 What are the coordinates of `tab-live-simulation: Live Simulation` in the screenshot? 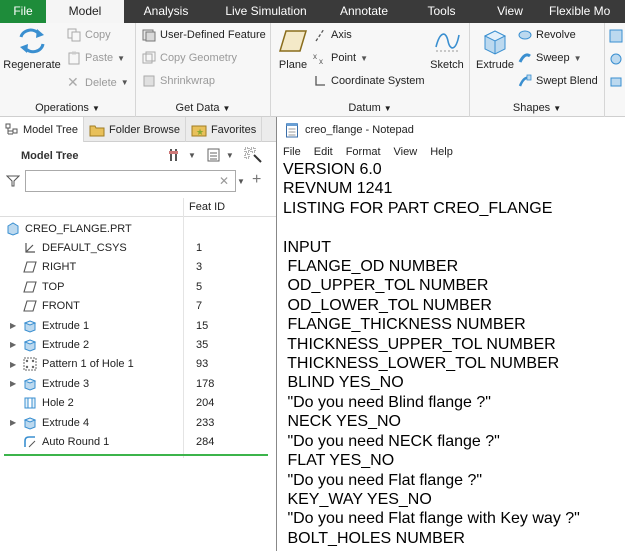 It's located at (266, 11).